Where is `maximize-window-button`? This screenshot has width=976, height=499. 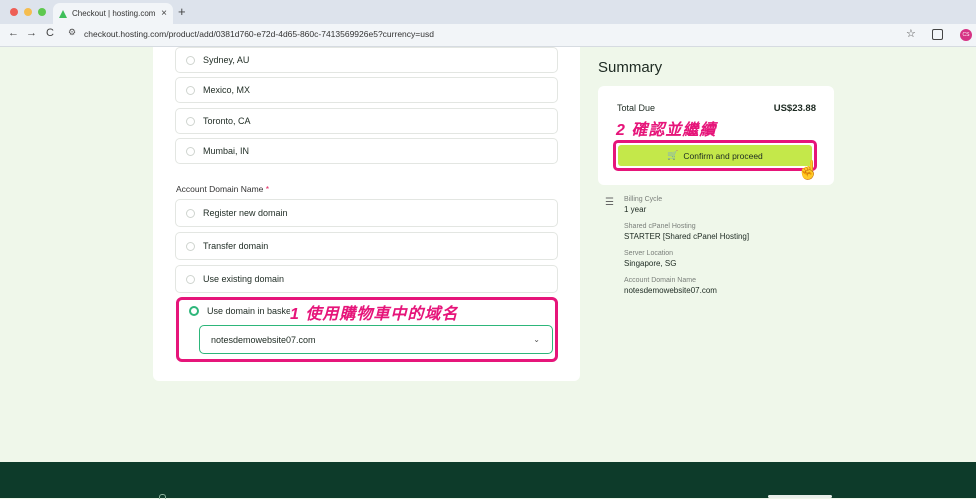 maximize-window-button is located at coordinates (42, 12).